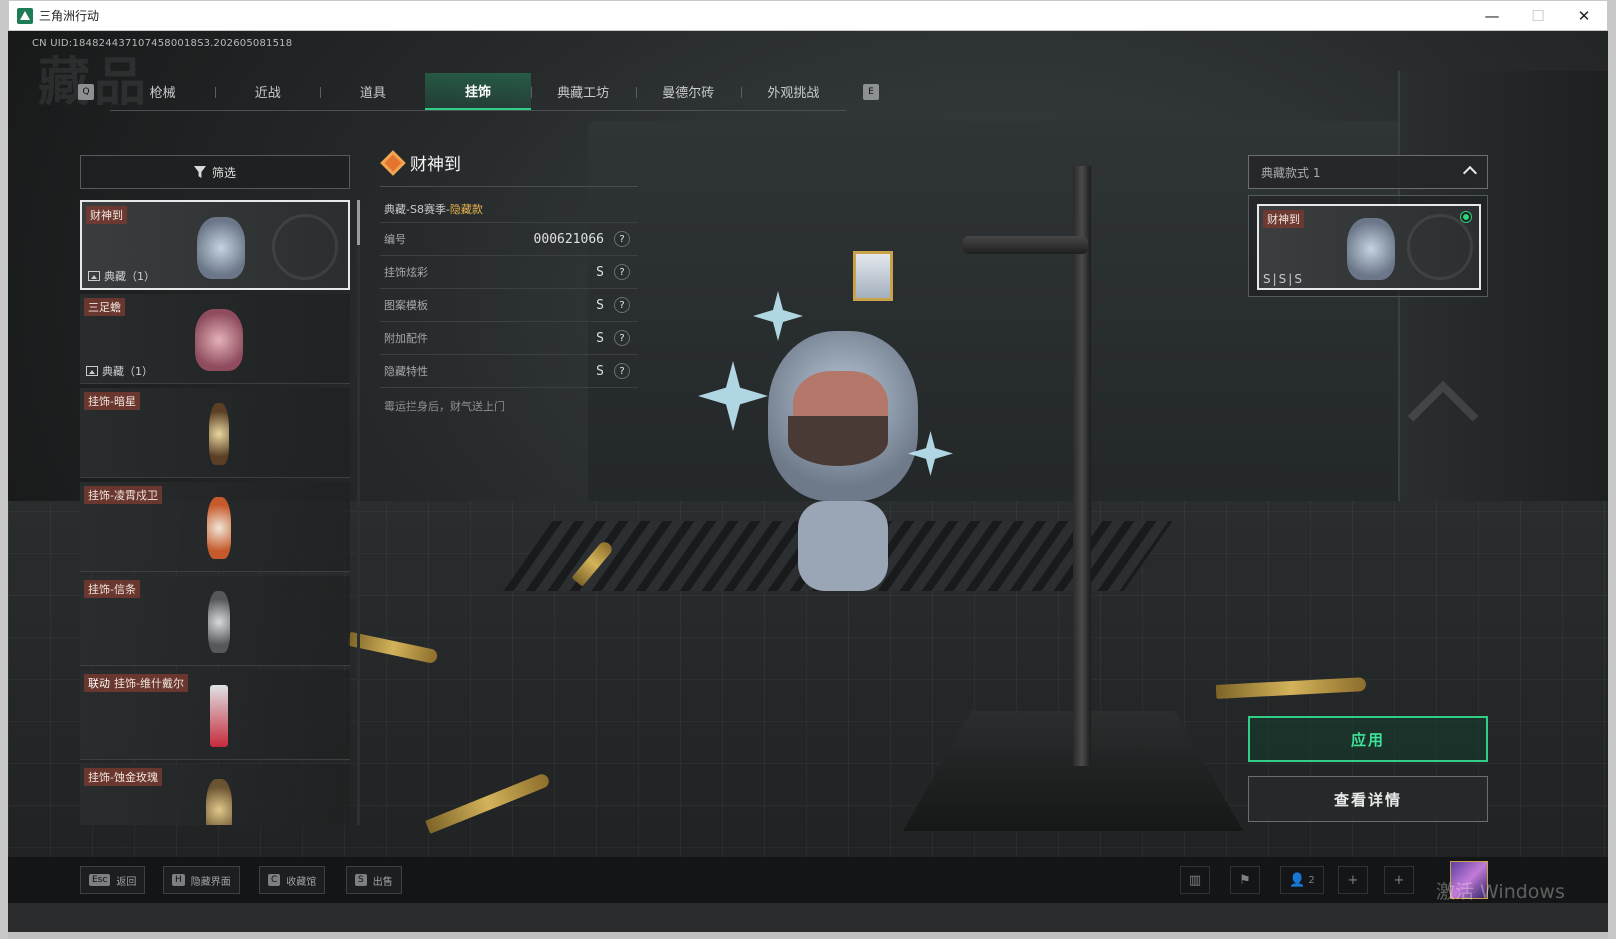  What do you see at coordinates (583, 91) in the screenshot?
I see `tab-collection-workshop: 典藏工坊` at bounding box center [583, 91].